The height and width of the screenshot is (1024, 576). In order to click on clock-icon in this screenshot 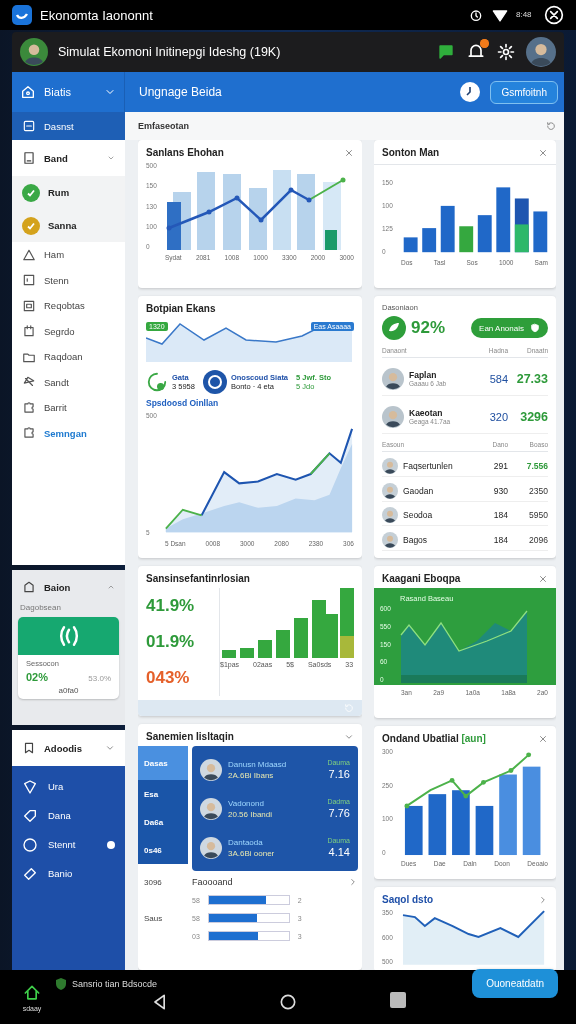, I will do `click(470, 92)`.